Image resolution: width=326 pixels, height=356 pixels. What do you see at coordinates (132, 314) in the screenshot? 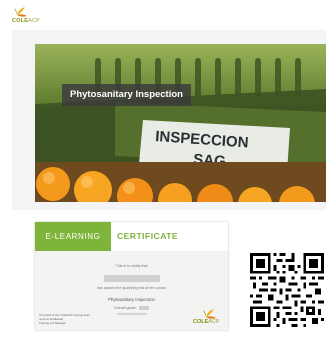
I see `date-redacted` at bounding box center [132, 314].